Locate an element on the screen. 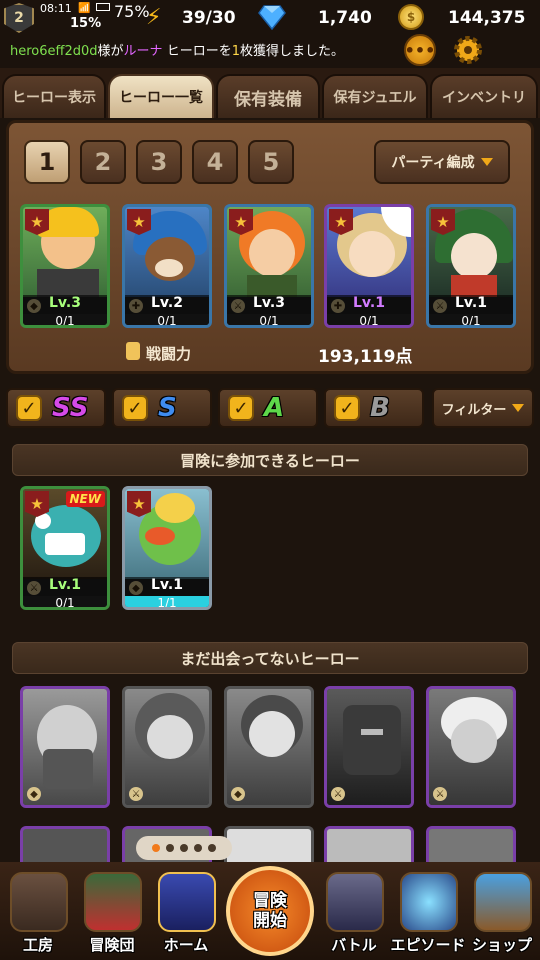  chat-button: ••• is located at coordinates (420, 50).